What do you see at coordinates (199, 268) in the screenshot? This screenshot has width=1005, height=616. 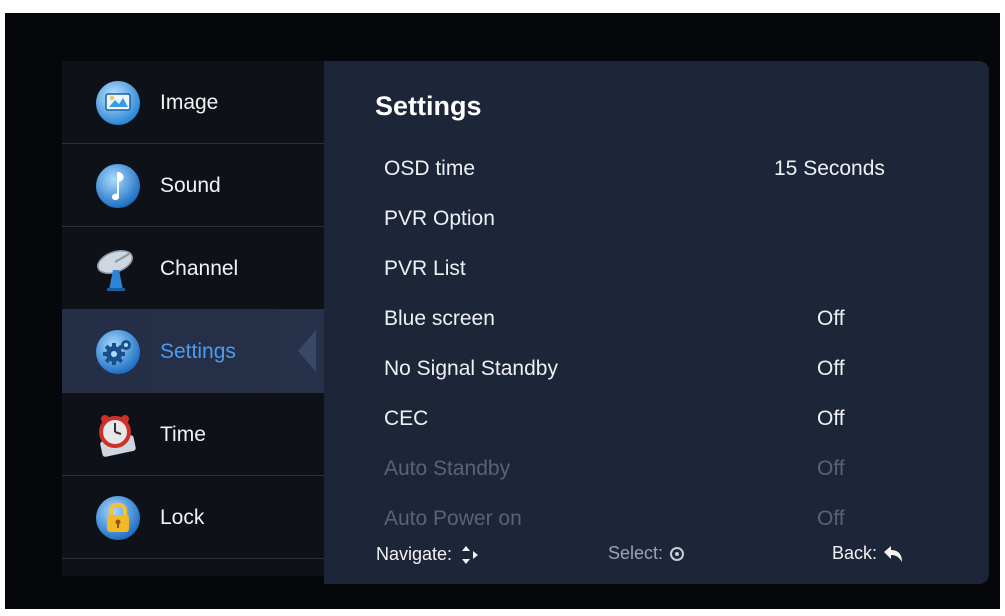 I see `sidebar-item-label: Channel` at bounding box center [199, 268].